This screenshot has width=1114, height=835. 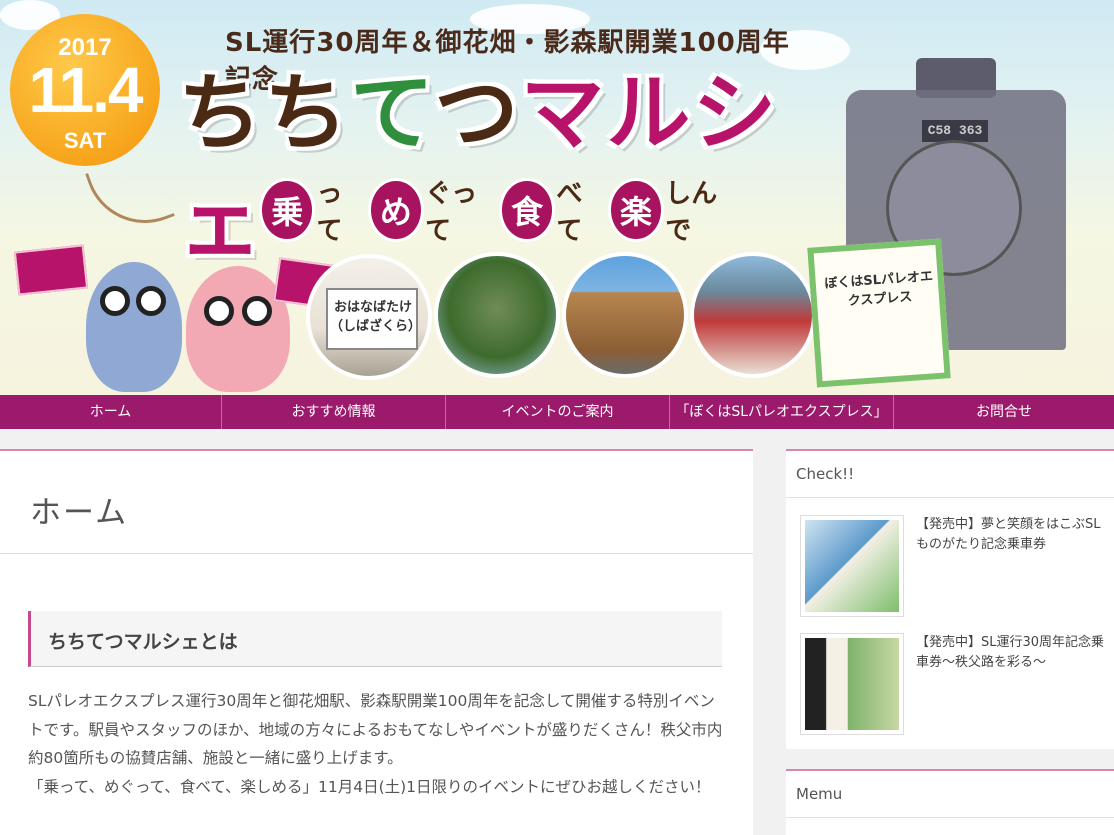 I want to click on catch-circle-1: 乗, so click(x=287, y=210).